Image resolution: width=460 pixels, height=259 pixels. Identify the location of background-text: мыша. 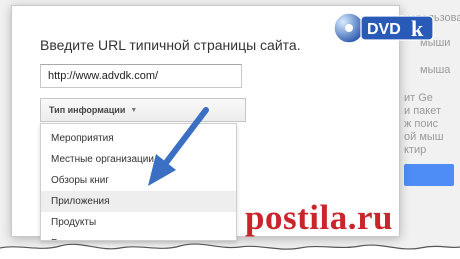
(435, 70).